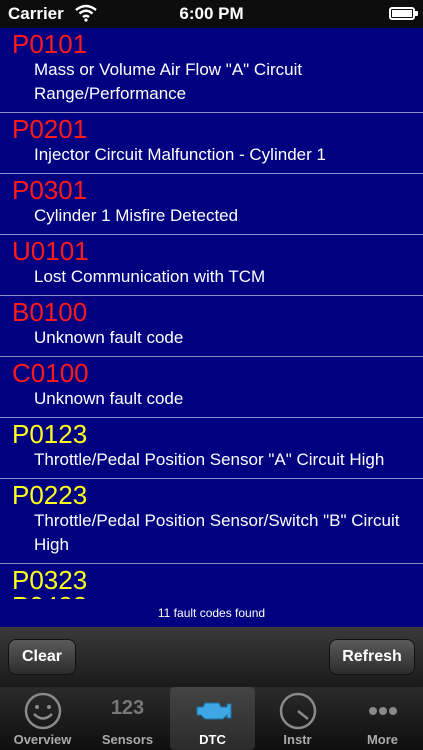  I want to click on engine-icon, so click(213, 711).